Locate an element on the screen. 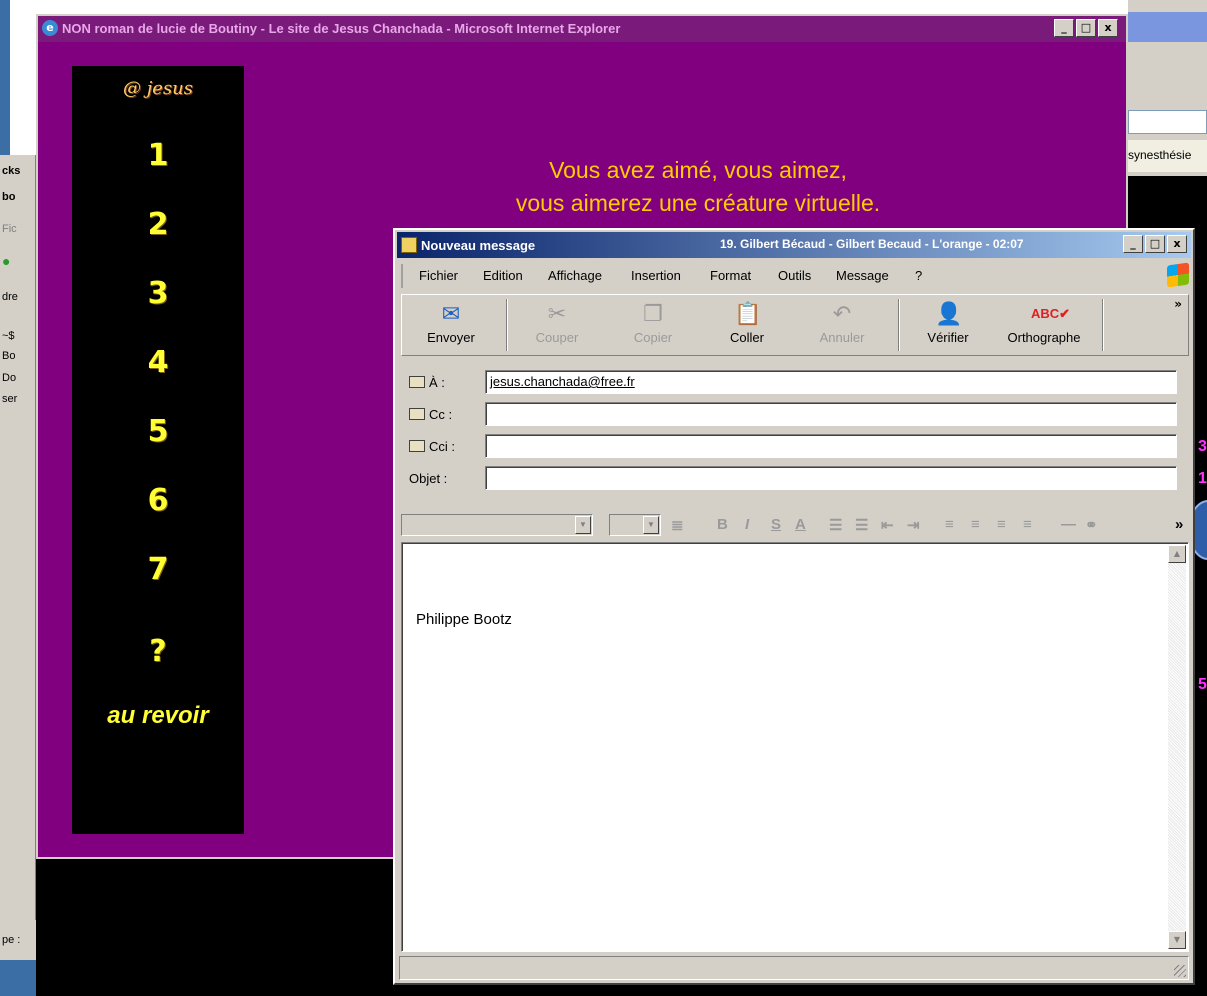 Image resolution: width=1207 pixels, height=996 pixels. check-names-label: Vérifier is located at coordinates (948, 337).